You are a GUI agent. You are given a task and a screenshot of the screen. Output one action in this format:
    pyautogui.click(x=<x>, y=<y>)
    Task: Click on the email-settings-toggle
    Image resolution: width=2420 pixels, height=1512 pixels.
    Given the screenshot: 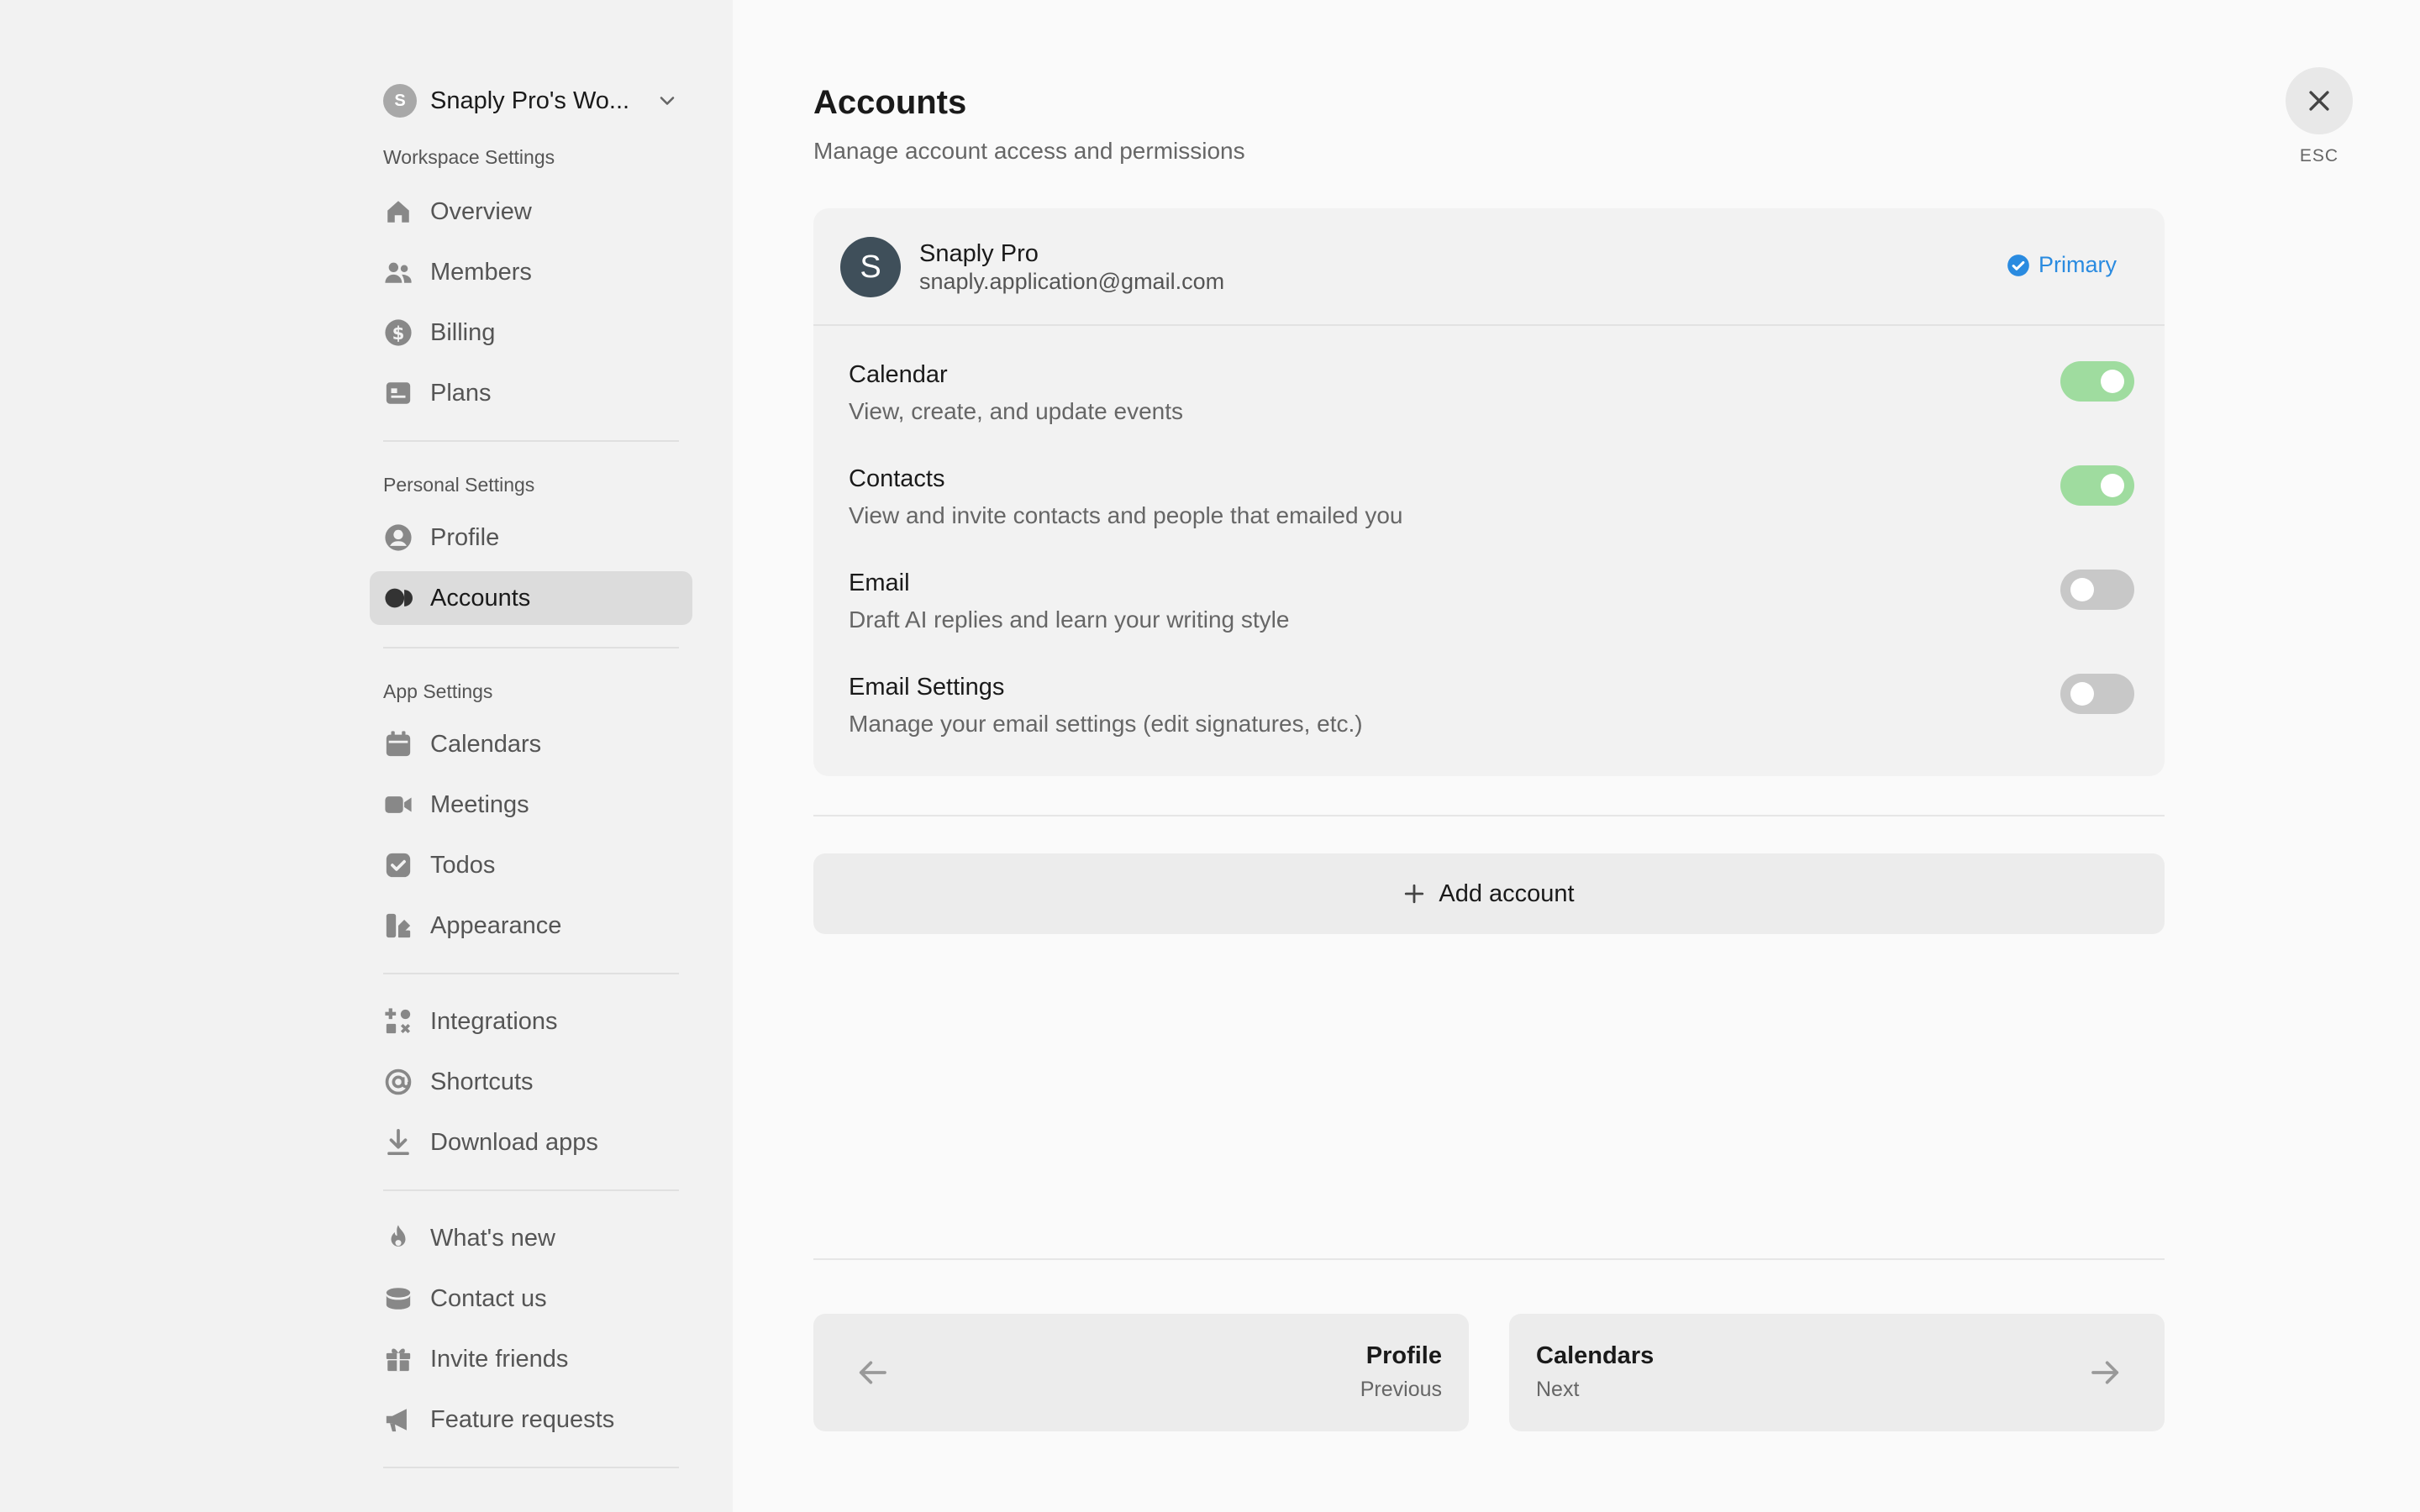 What is the action you would take?
    pyautogui.click(x=2097, y=694)
    